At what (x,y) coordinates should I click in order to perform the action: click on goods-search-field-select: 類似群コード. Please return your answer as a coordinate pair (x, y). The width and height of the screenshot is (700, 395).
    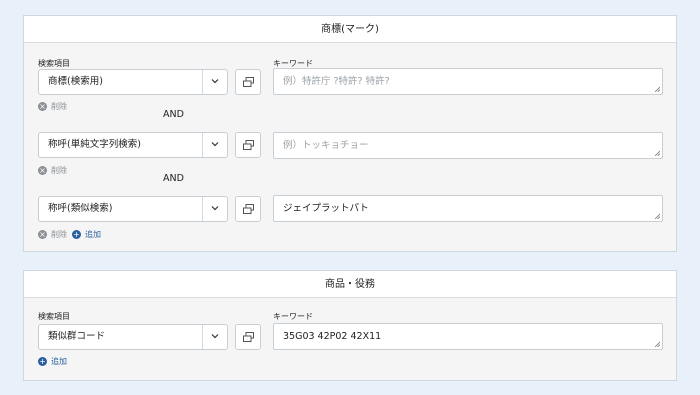
    Looking at the image, I should click on (133, 337).